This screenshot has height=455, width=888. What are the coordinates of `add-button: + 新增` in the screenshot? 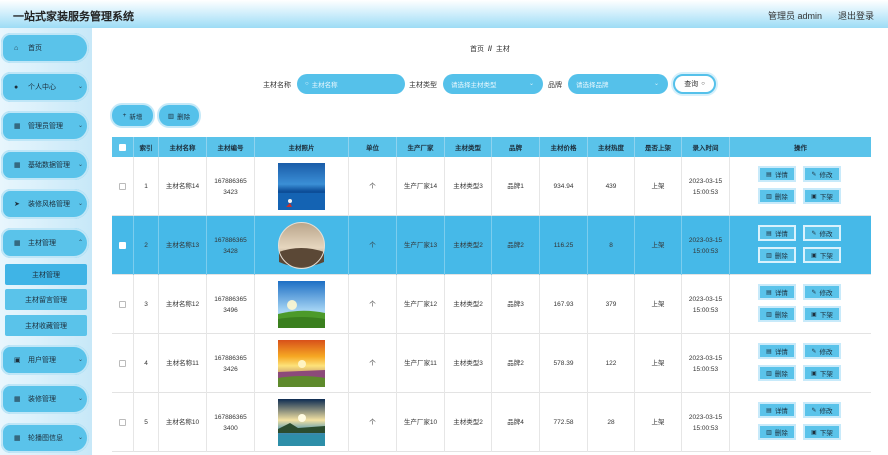 It's located at (132, 115).